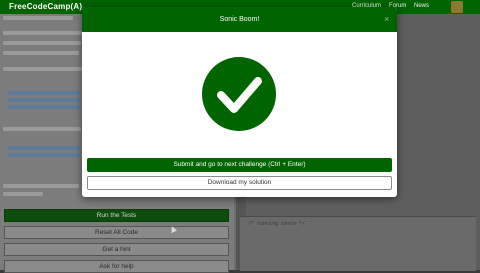 The width and height of the screenshot is (480, 273). Describe the element at coordinates (239, 94) in the screenshot. I see `check-circle-icon` at that location.